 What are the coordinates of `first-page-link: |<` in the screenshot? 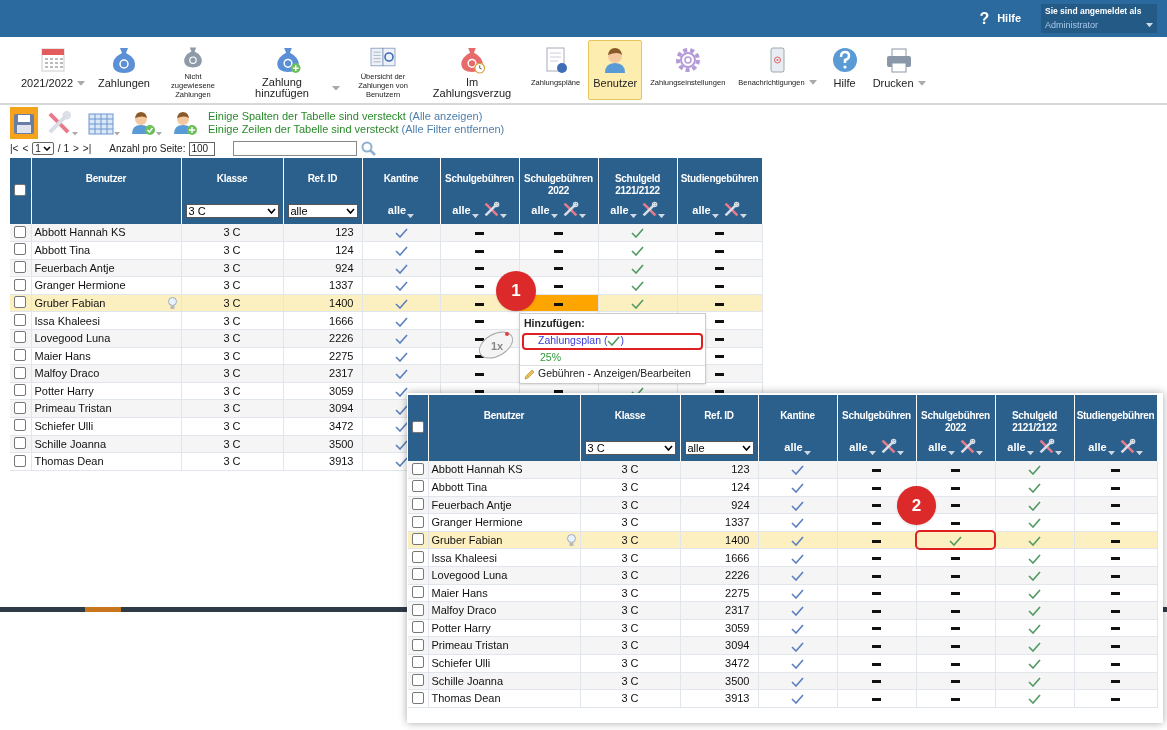 It's located at (14, 148).